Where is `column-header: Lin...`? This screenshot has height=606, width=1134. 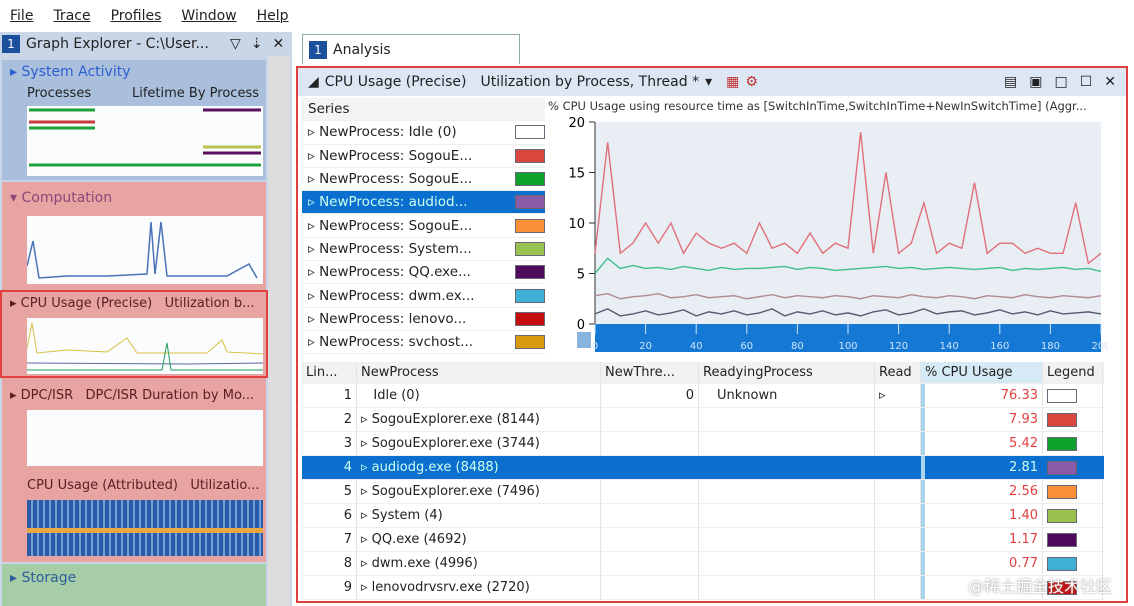 column-header: Lin... is located at coordinates (329, 372).